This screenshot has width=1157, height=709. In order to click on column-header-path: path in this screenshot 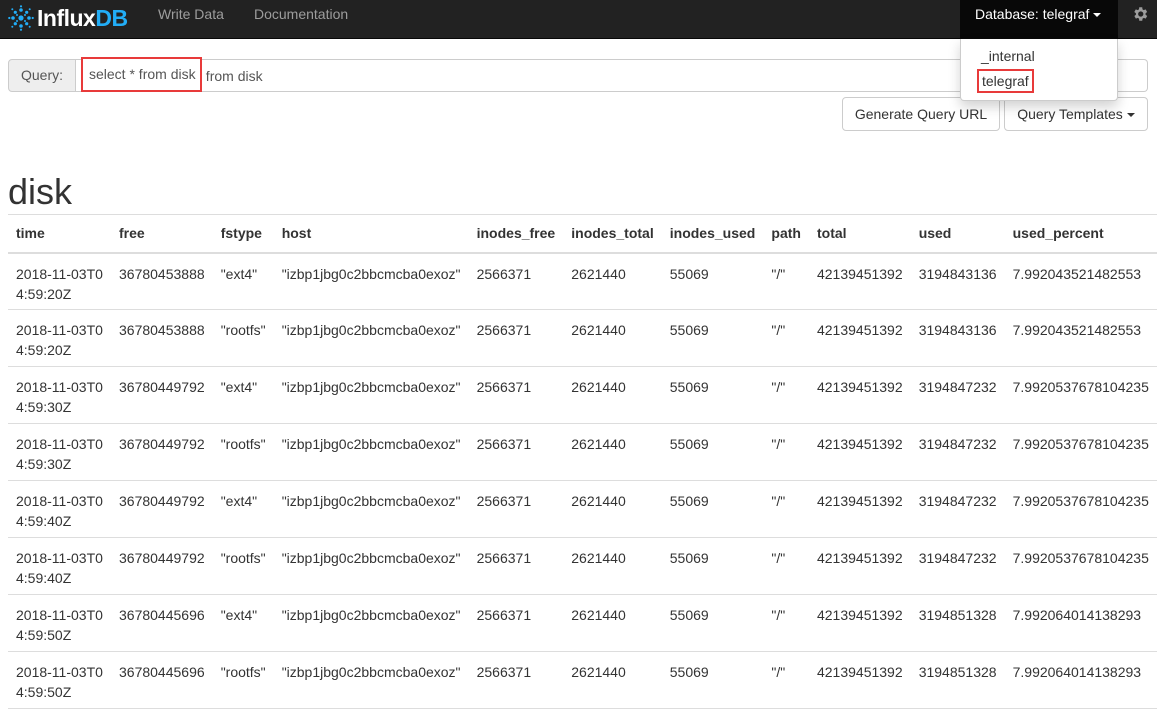, I will do `click(786, 234)`.